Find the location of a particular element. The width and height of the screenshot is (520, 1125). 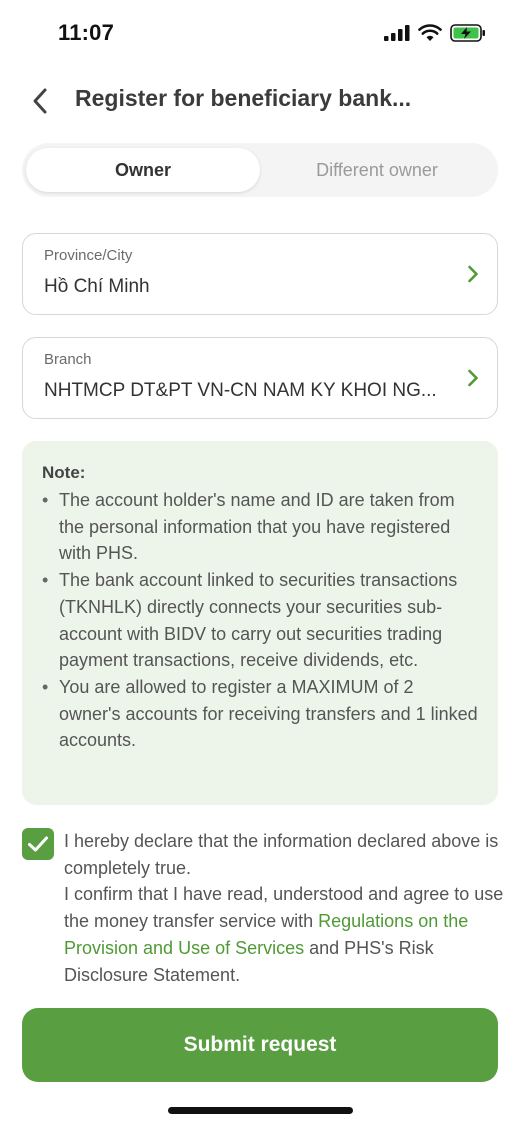

note-title: Note: is located at coordinates (64, 472).